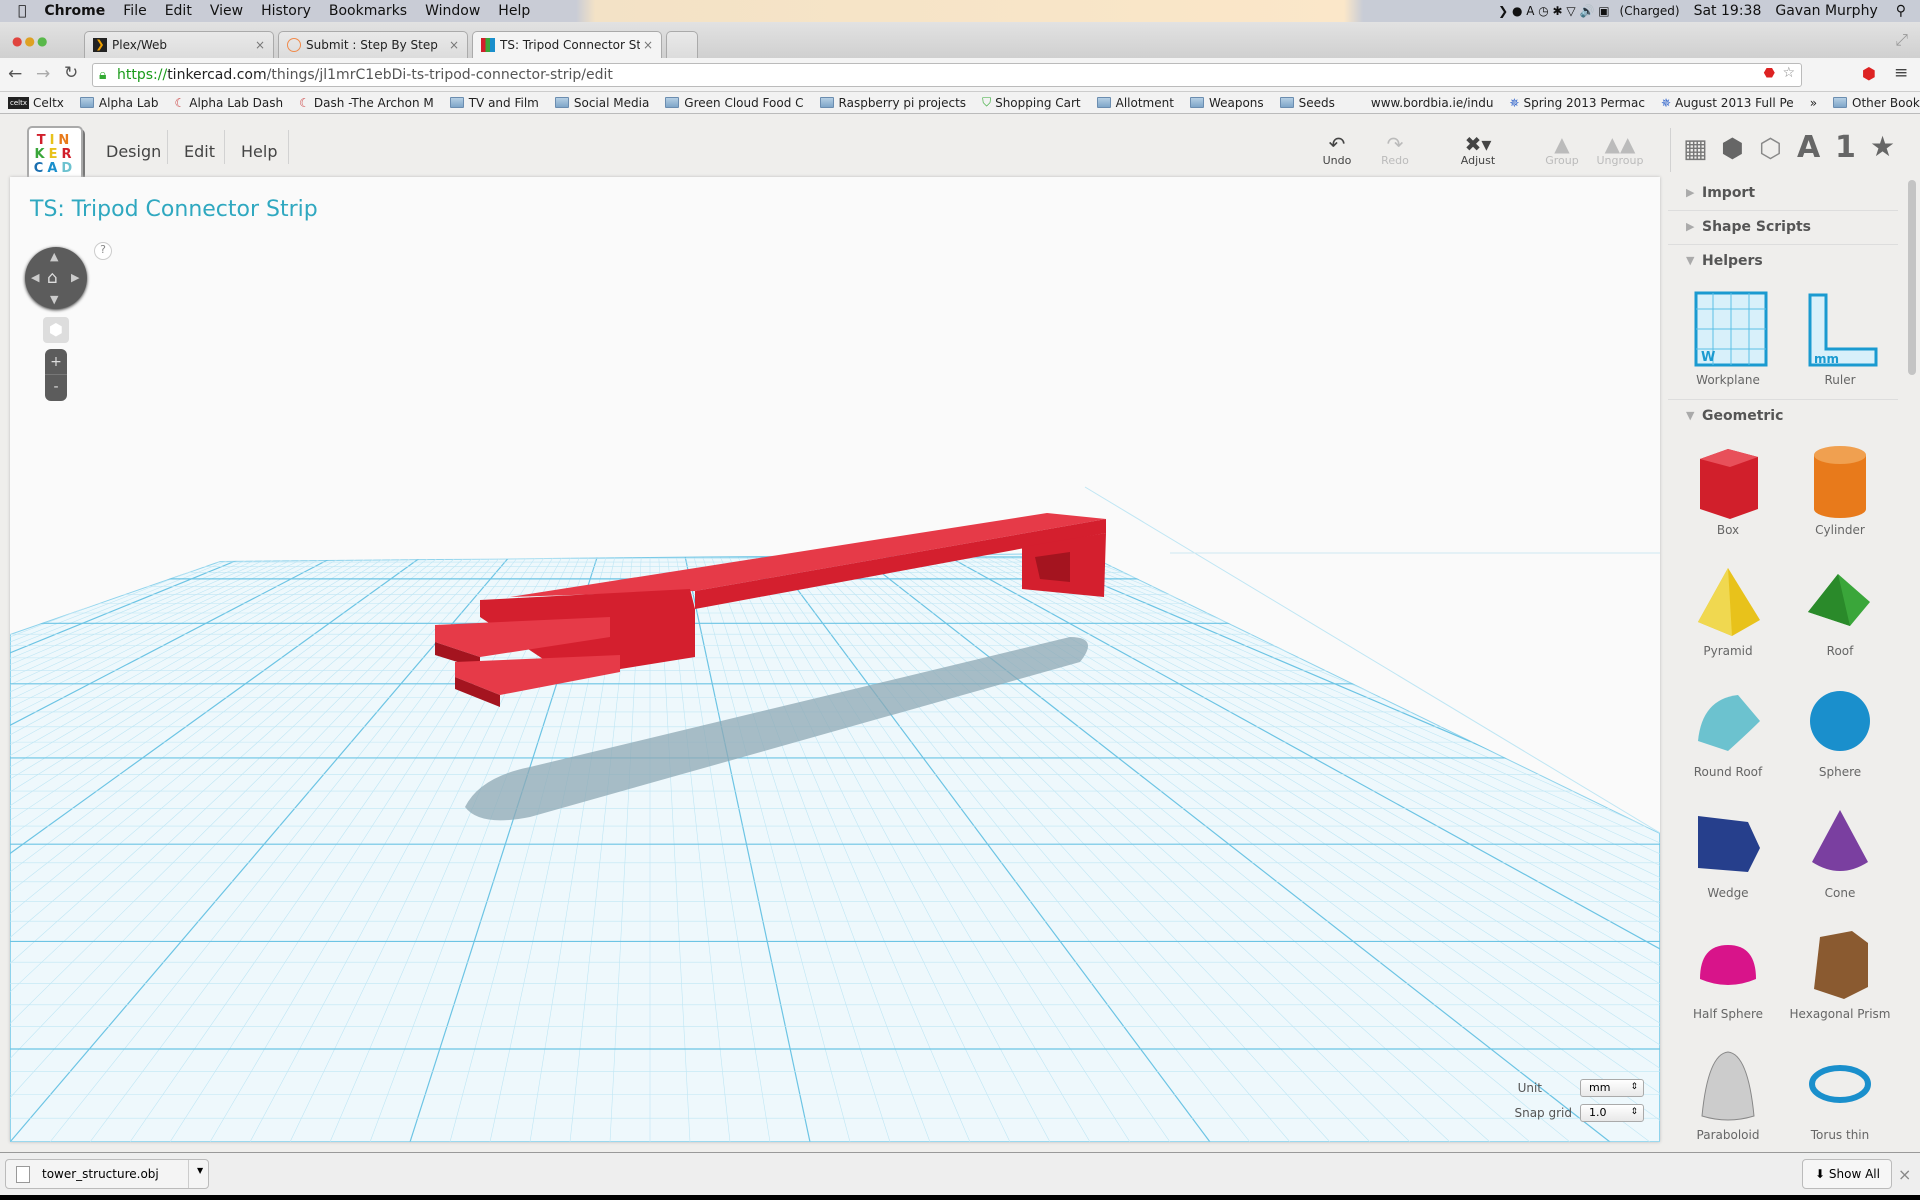  I want to click on tinkercad-logo: TIN KER CAD, so click(55, 154).